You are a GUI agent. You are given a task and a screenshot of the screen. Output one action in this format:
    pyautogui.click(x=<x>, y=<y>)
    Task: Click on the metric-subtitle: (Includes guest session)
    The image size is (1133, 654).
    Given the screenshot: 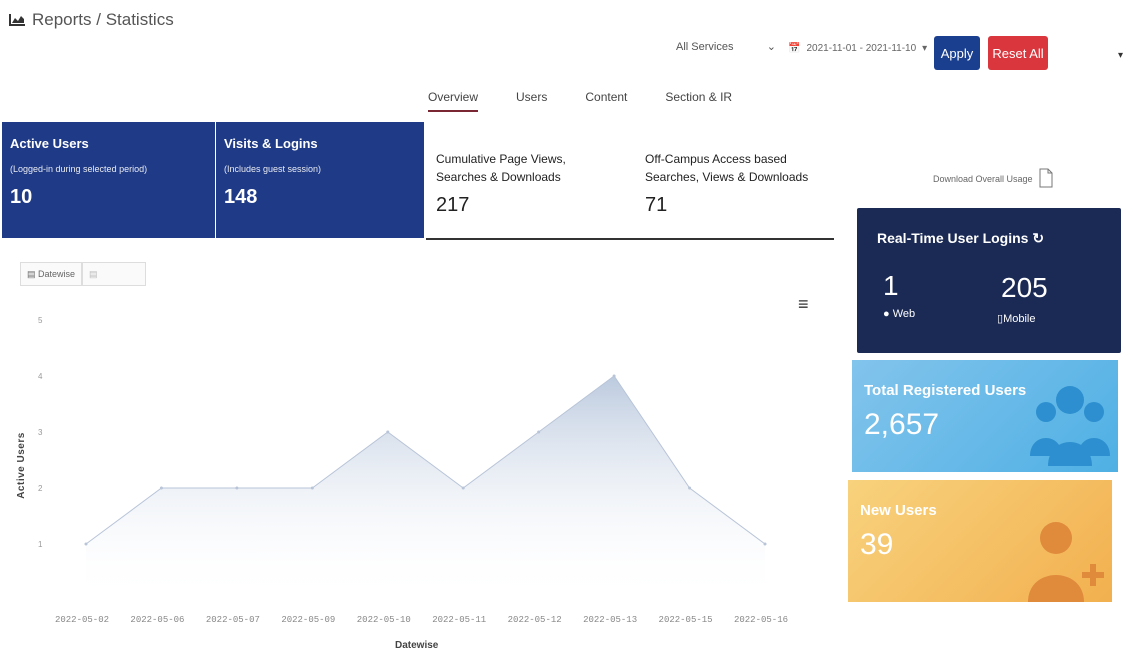 What is the action you would take?
    pyautogui.click(x=273, y=169)
    